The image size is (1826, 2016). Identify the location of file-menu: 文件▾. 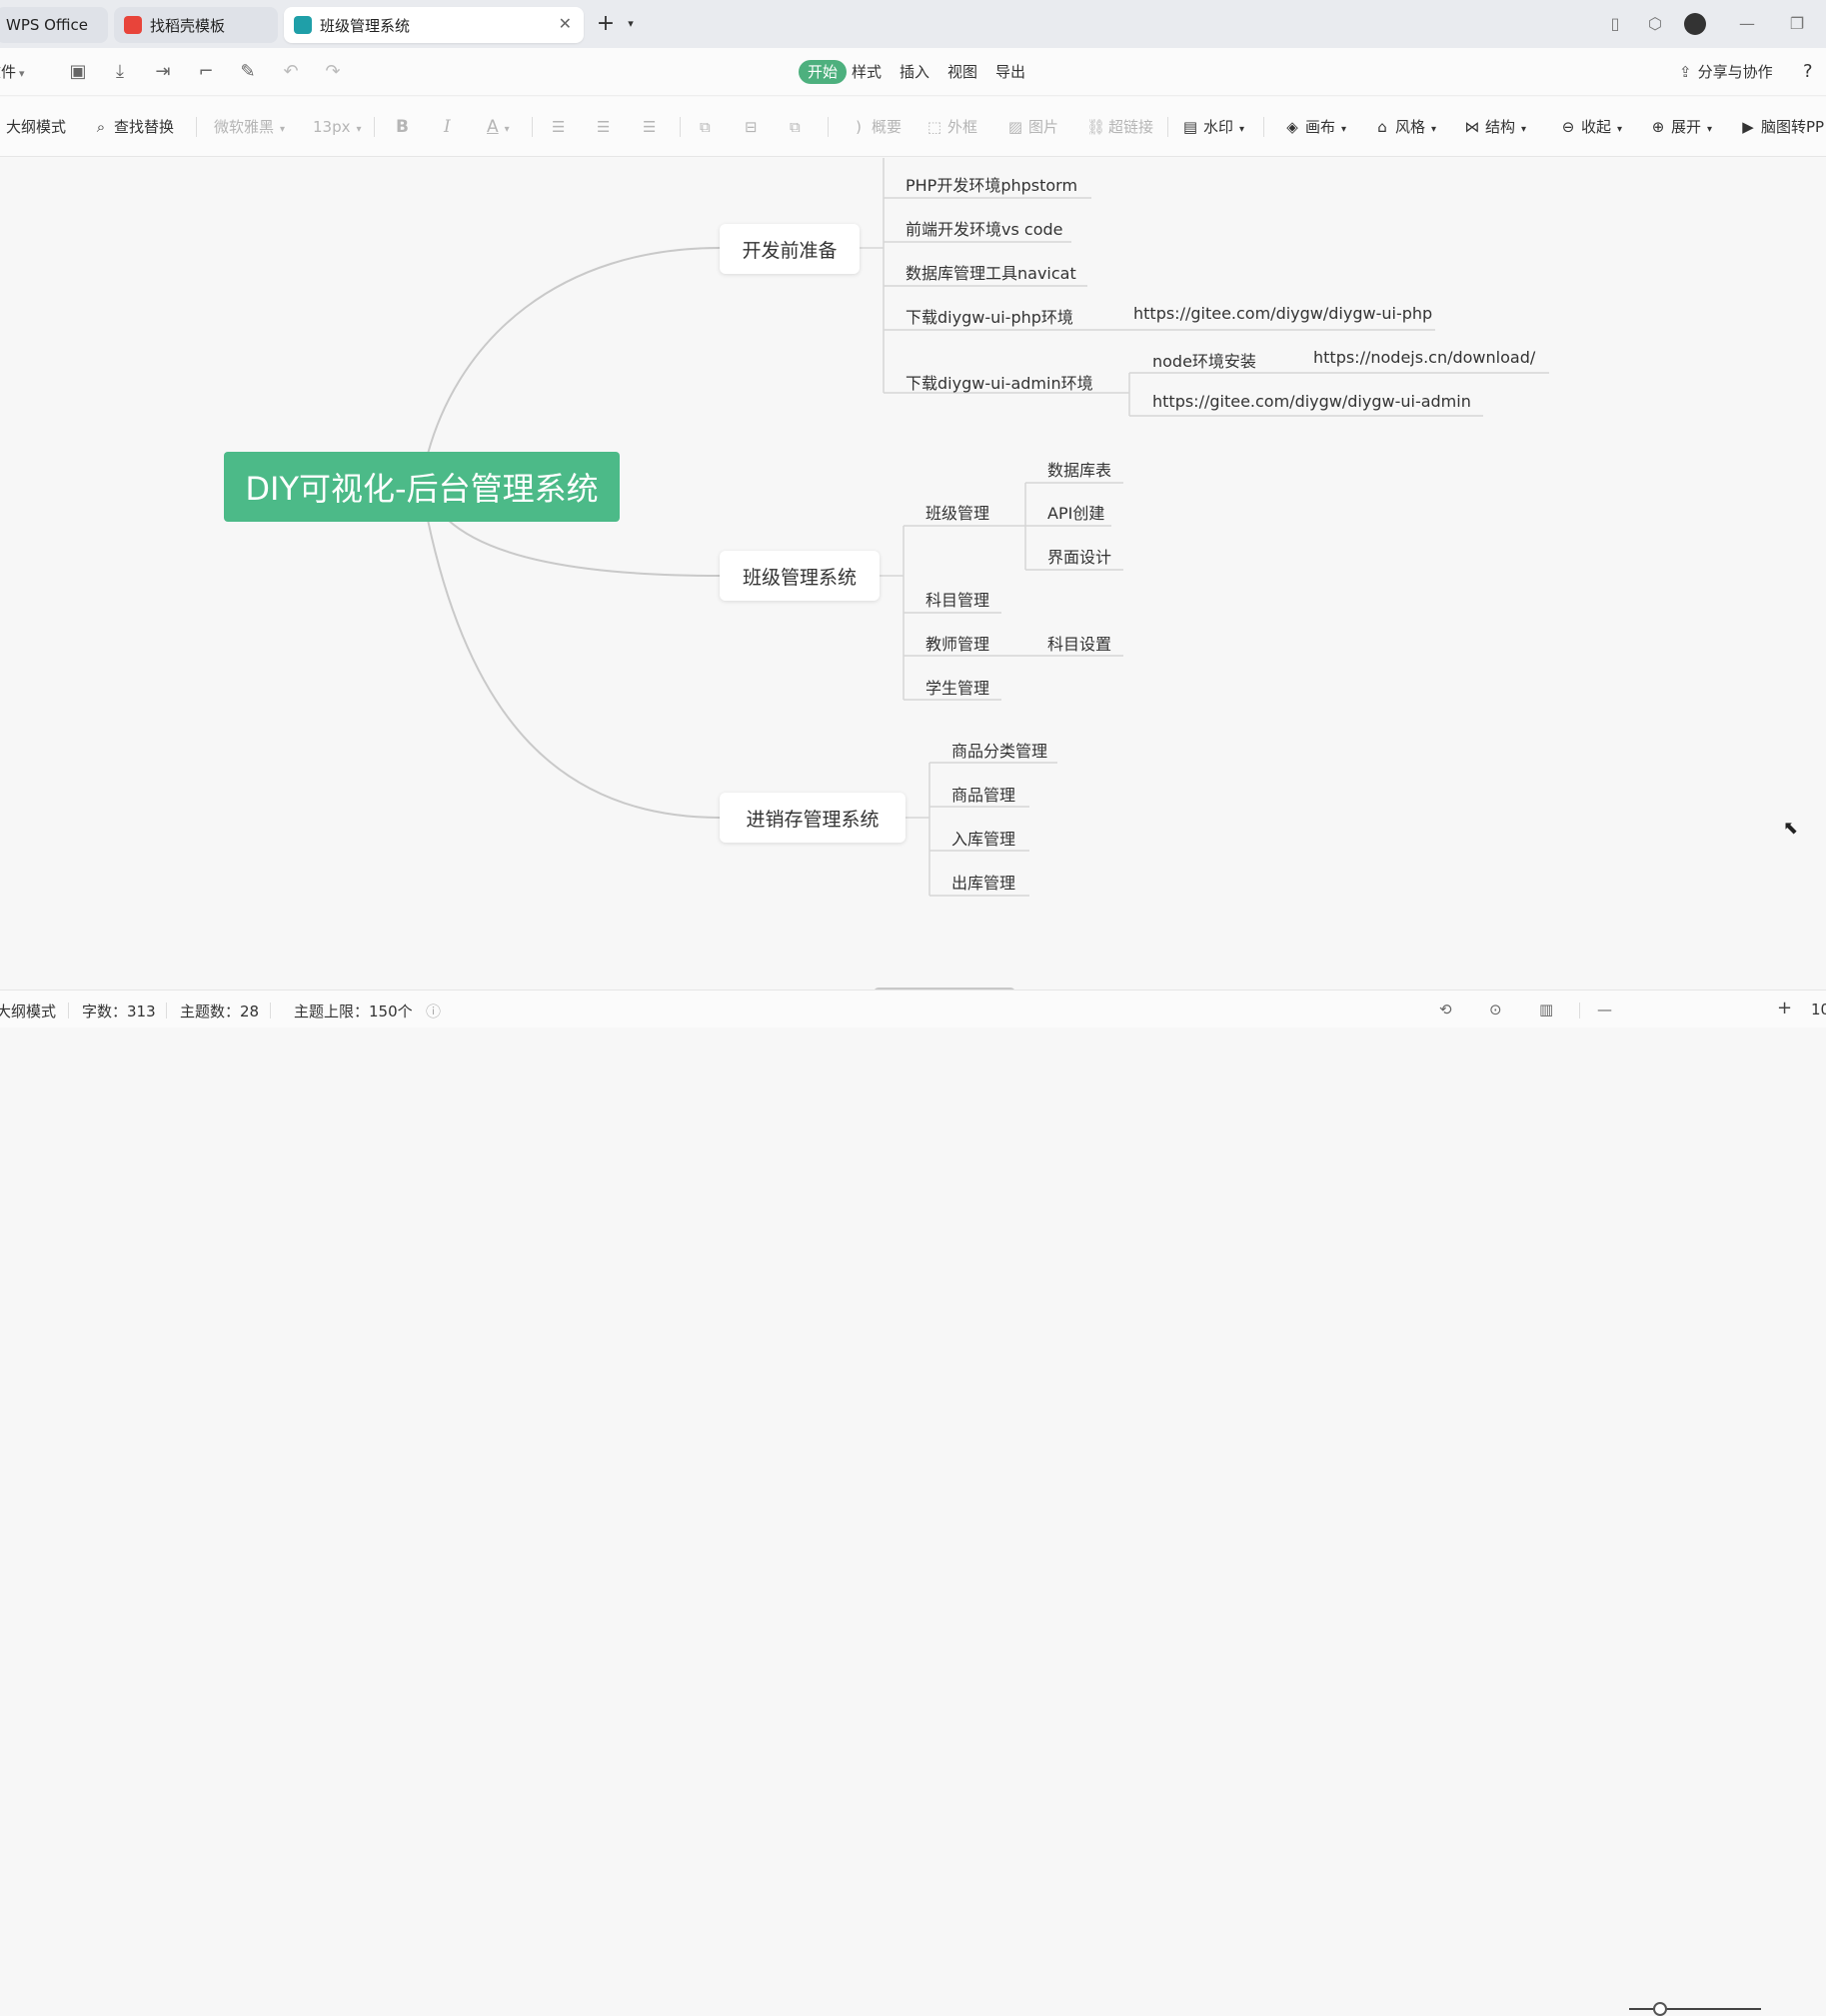
(12, 72).